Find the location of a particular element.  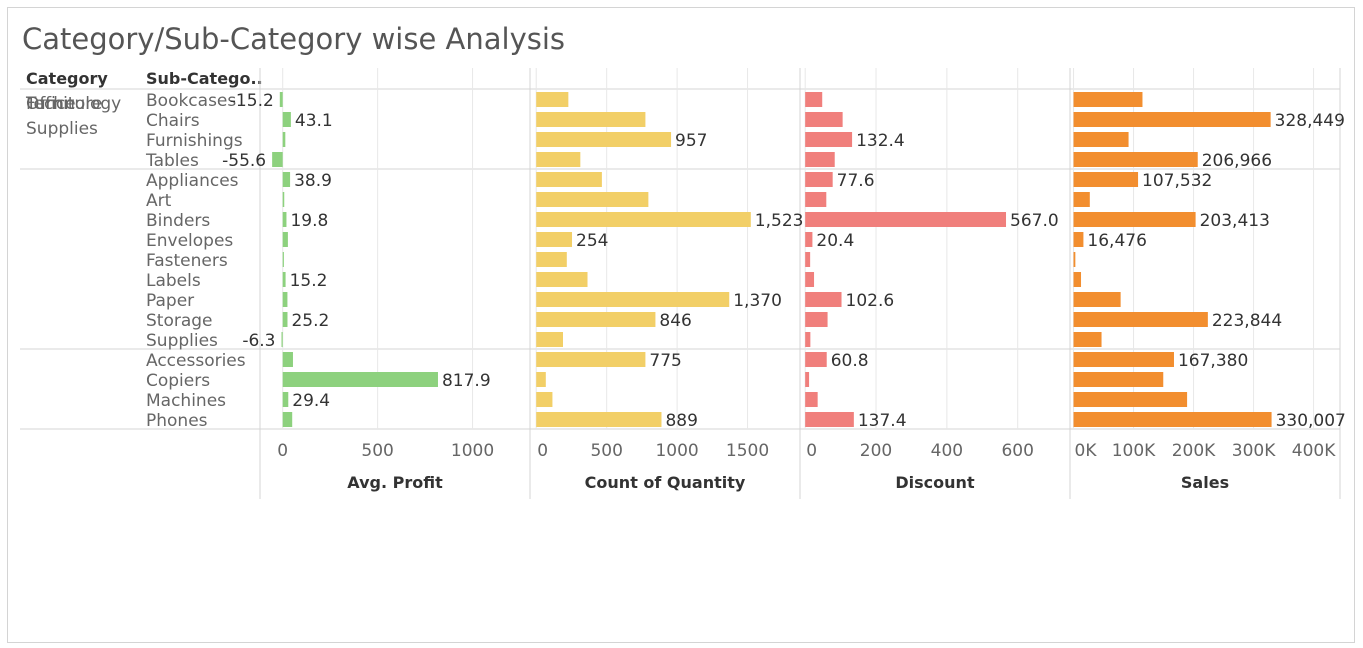

profit-data-label: 38.9 is located at coordinates (313, 181).